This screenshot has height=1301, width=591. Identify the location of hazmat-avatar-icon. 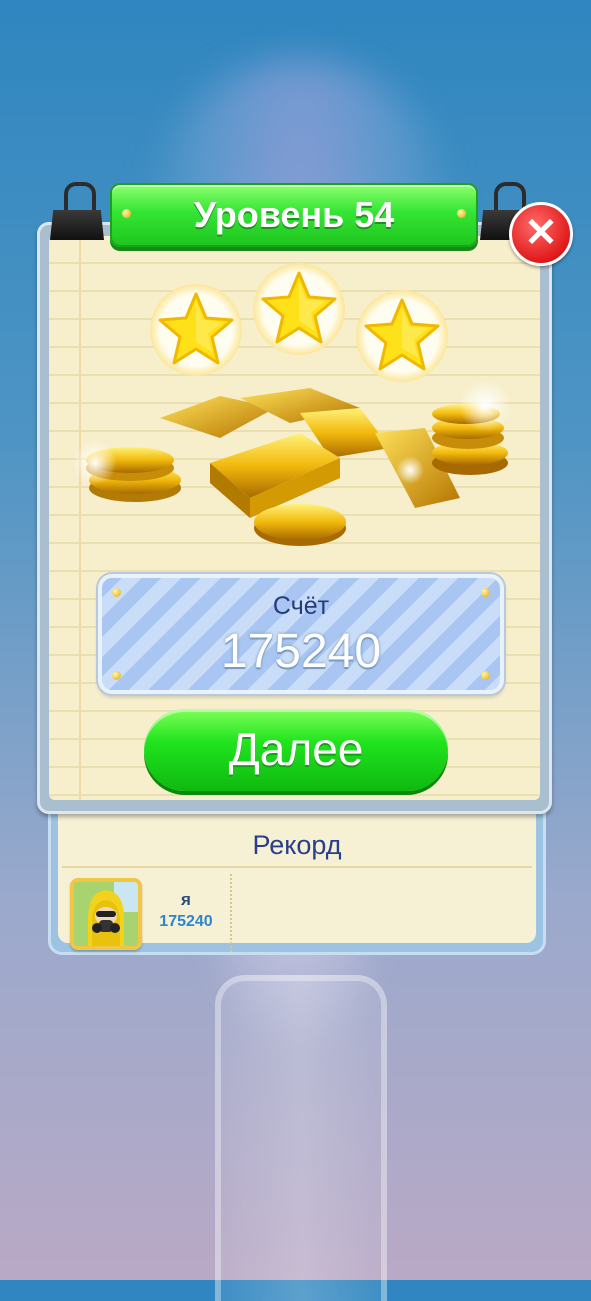
(106, 914).